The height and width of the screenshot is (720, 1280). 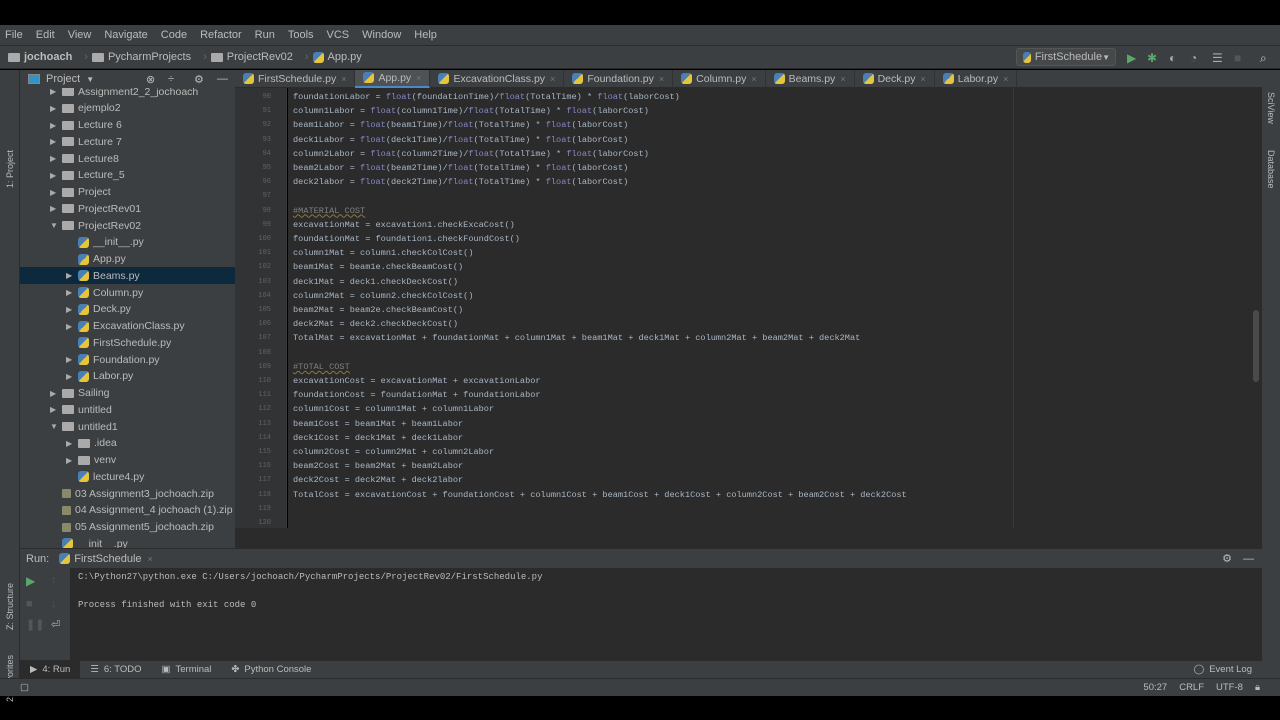 I want to click on project-strip-button: 1: Project, so click(x=10, y=169).